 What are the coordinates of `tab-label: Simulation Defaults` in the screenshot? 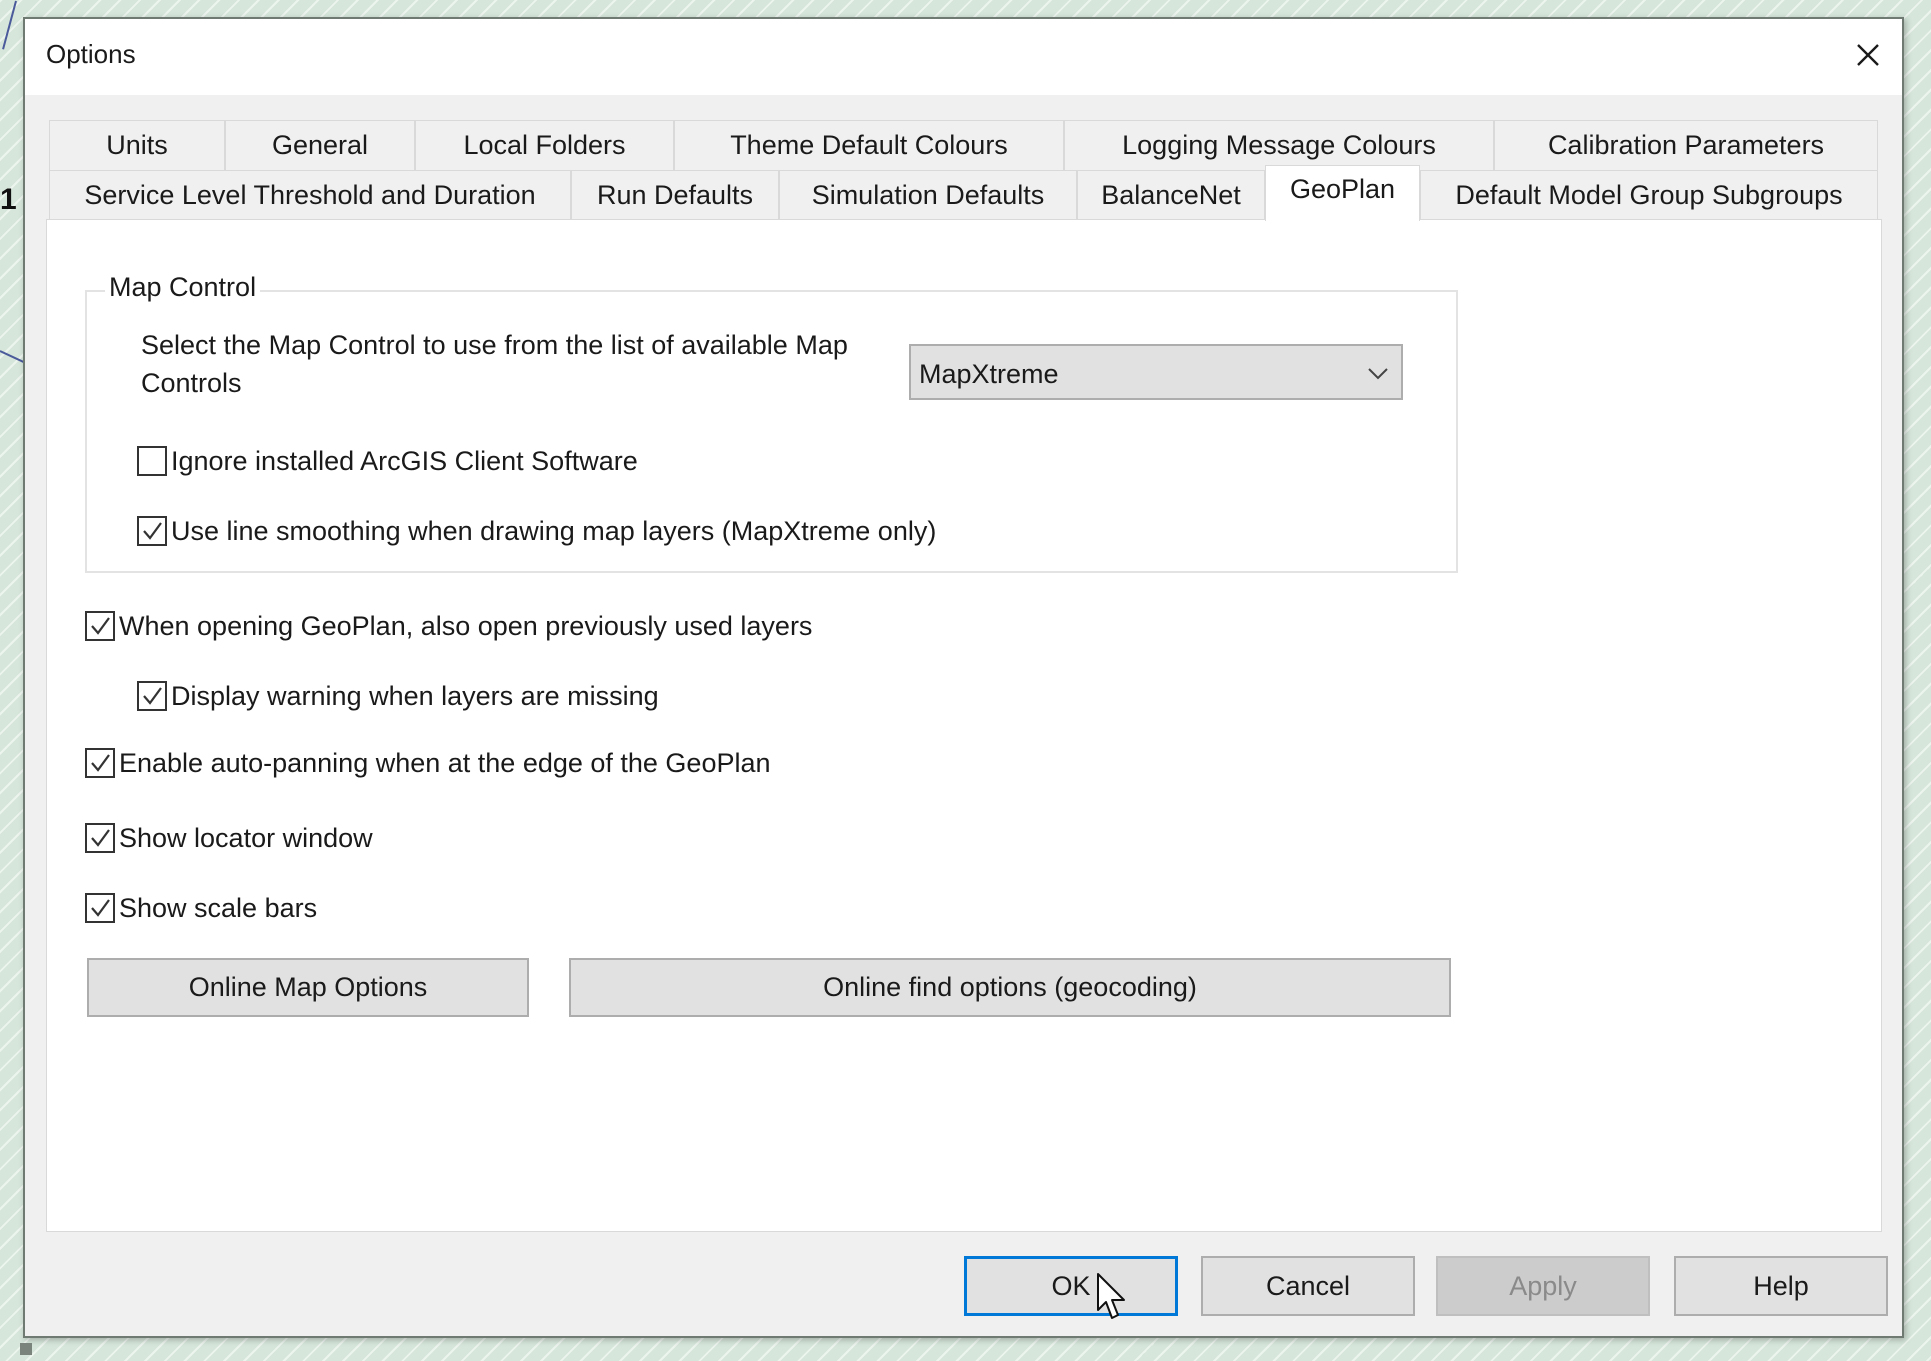 It's located at (928, 195).